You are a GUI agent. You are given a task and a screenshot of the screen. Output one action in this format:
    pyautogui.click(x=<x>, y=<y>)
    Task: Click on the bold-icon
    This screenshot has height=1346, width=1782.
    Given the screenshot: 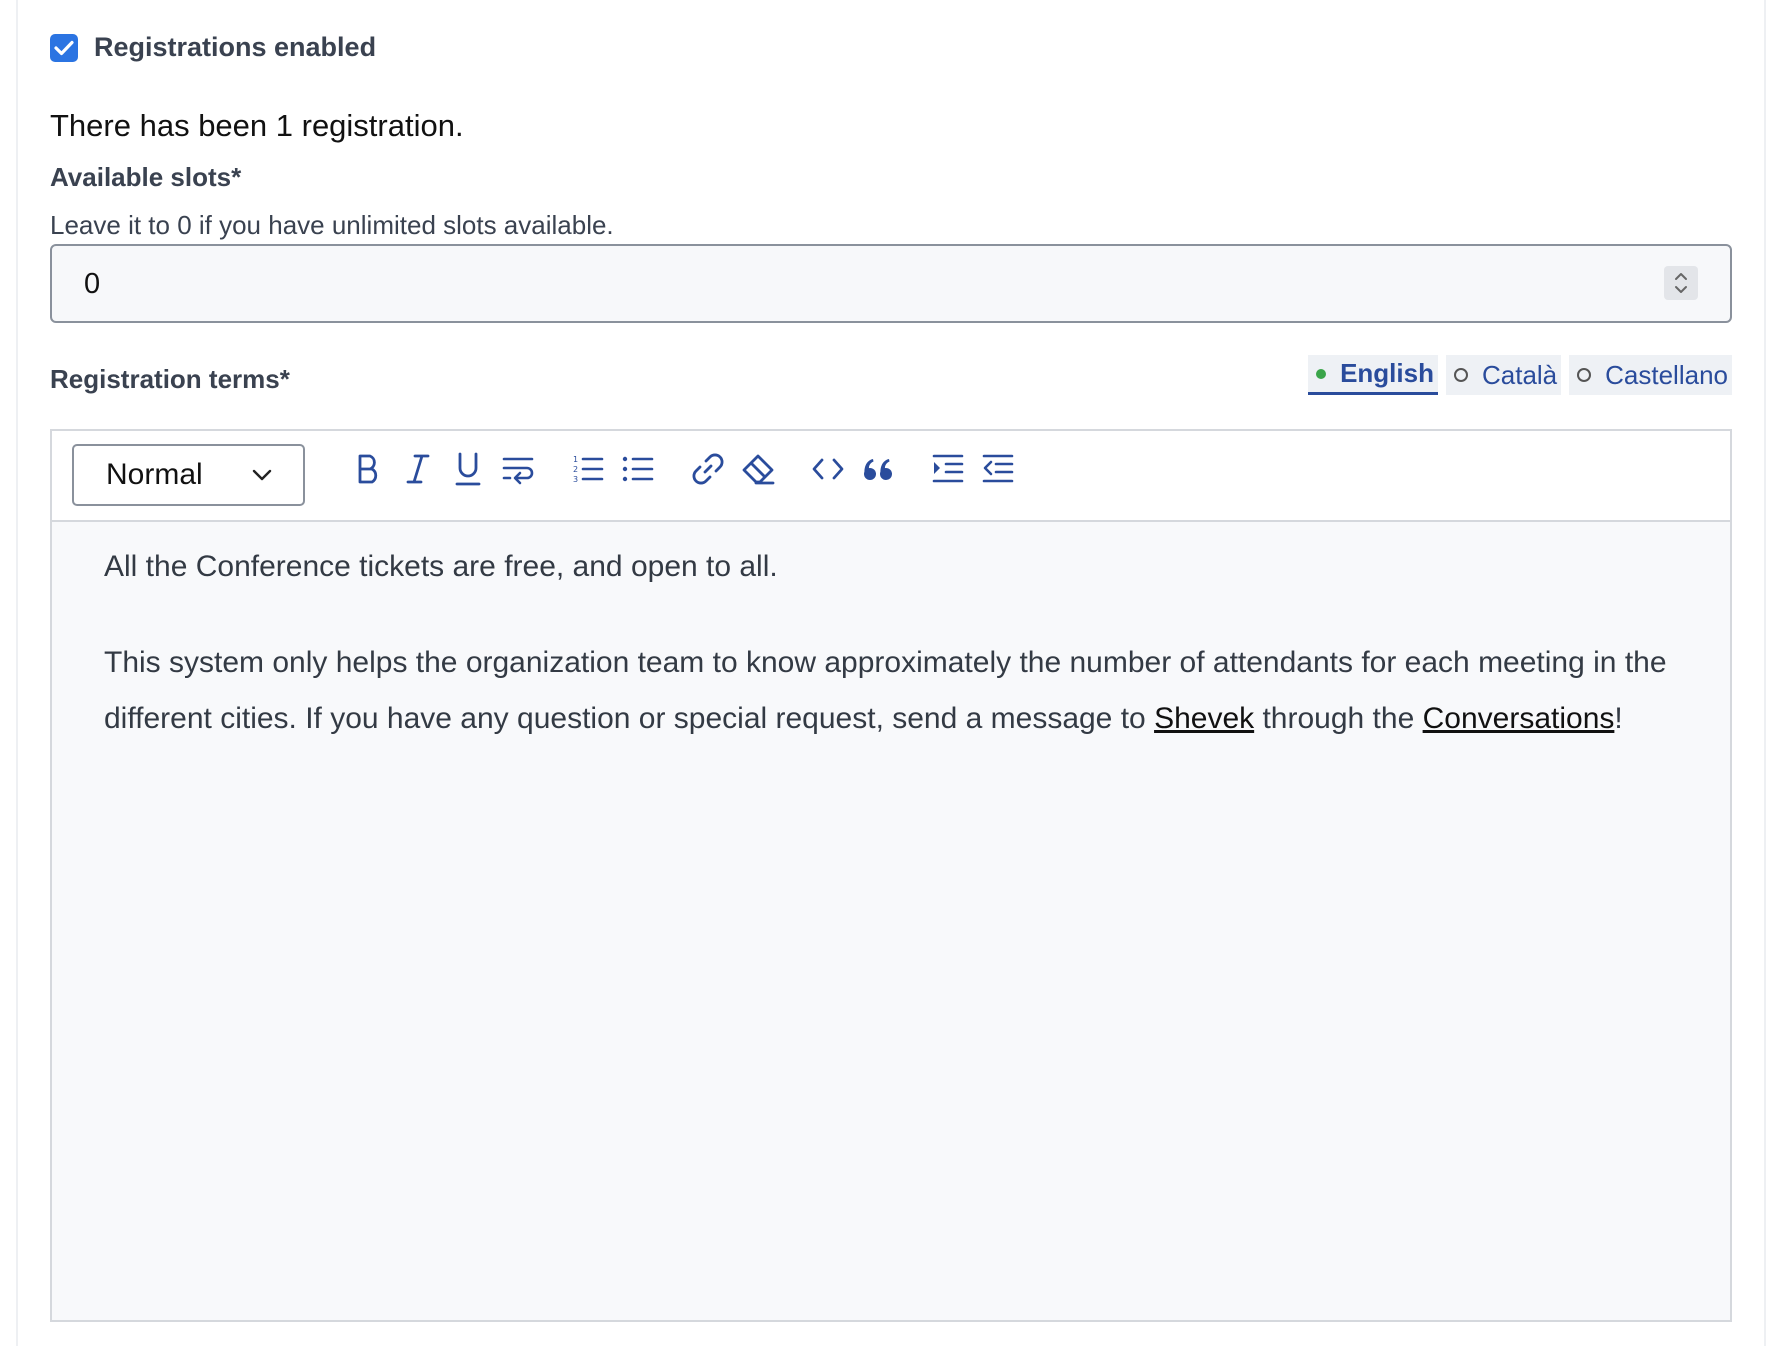 What is the action you would take?
    pyautogui.click(x=368, y=469)
    